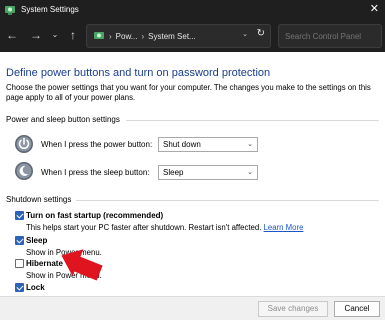  I want to click on sleep-button-icon, so click(24, 171).